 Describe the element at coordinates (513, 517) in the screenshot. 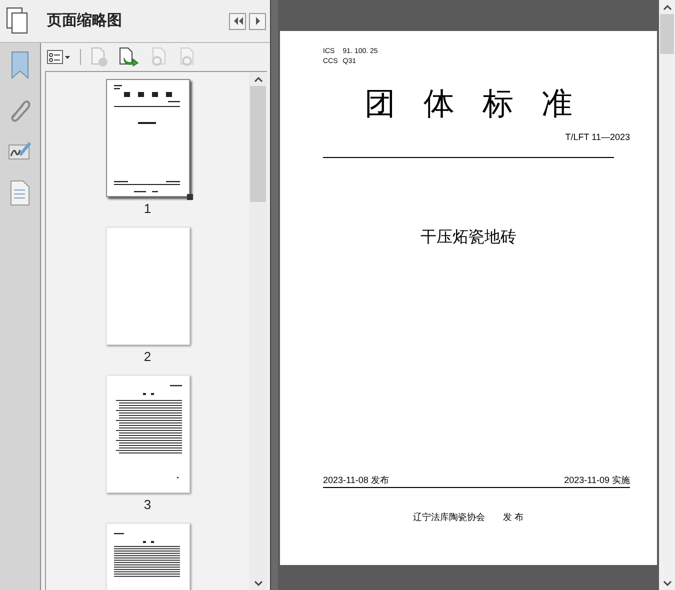

I see `publish-label: 发 布` at that location.